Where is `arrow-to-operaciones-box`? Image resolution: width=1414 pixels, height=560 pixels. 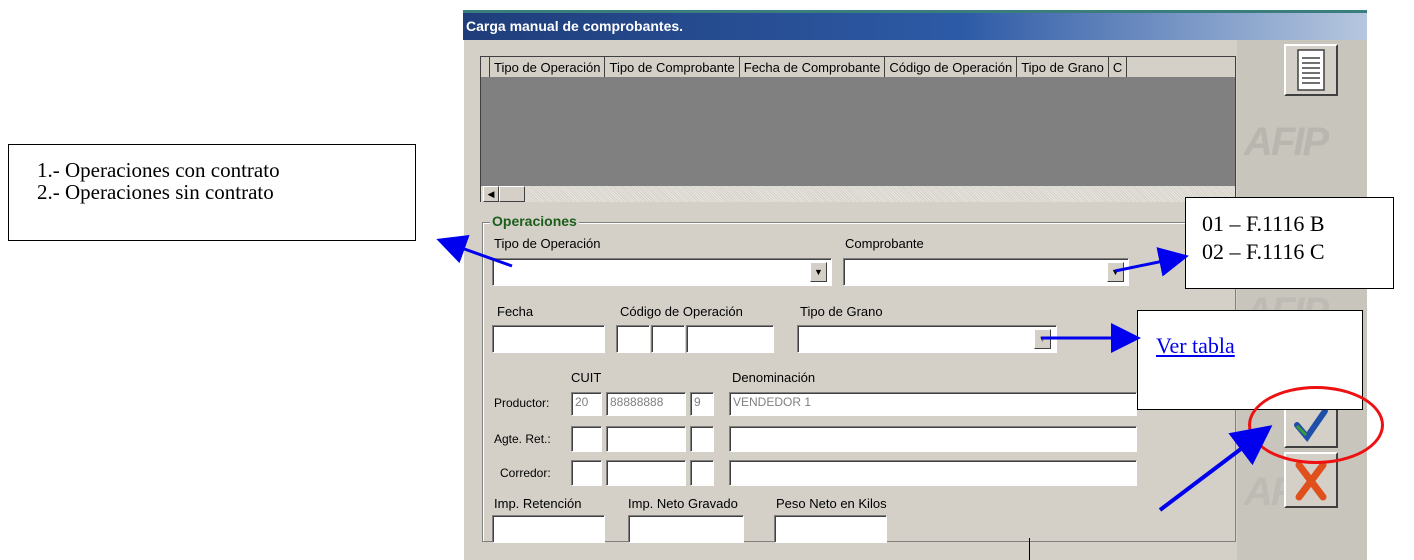 arrow-to-operaciones-box is located at coordinates (474, 251).